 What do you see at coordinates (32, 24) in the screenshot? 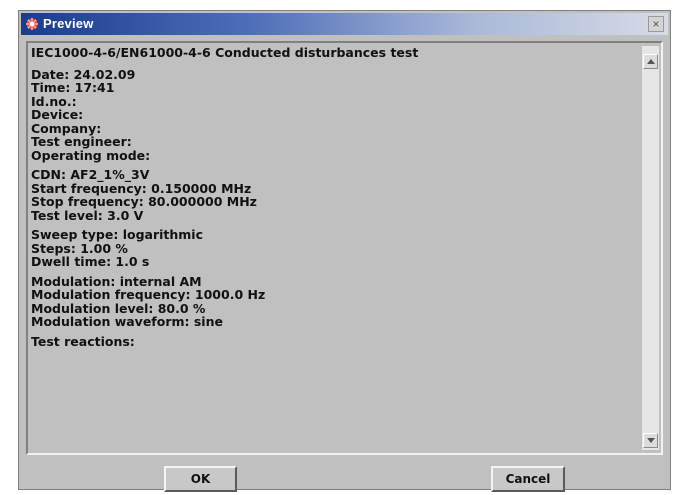
I see `app-icon` at bounding box center [32, 24].